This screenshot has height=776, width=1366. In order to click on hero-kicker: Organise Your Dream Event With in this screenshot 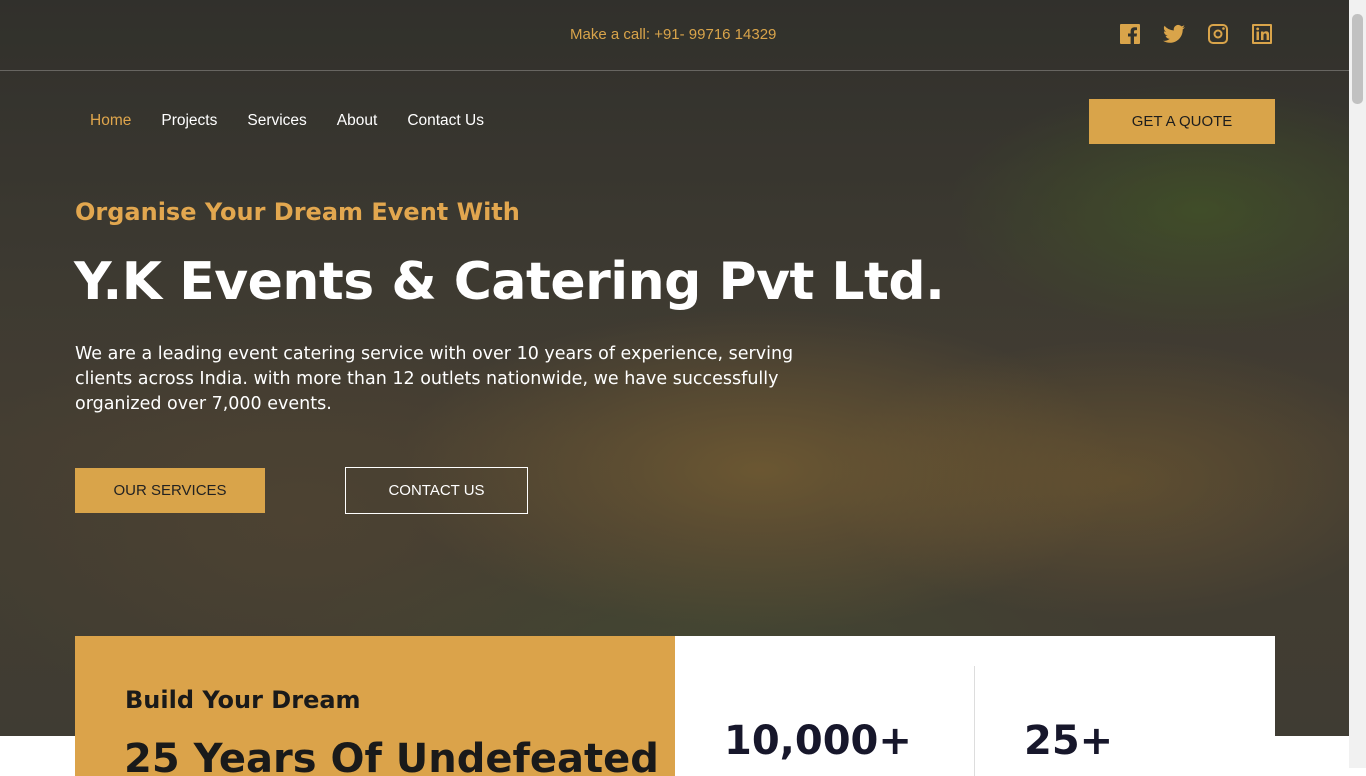, I will do `click(297, 212)`.